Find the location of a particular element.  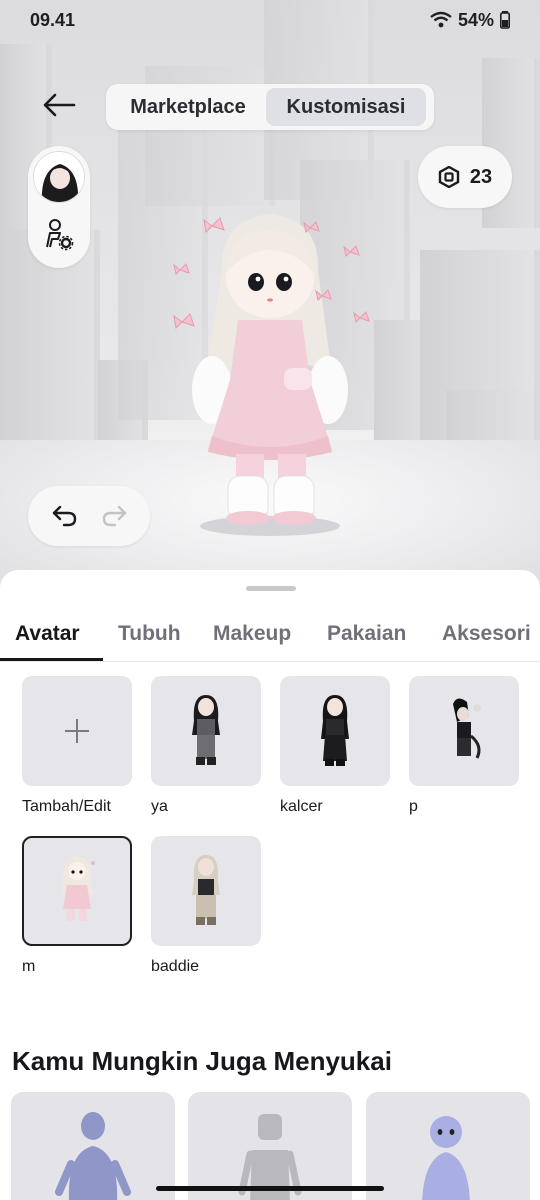

sheet-drag-handle is located at coordinates (271, 588).